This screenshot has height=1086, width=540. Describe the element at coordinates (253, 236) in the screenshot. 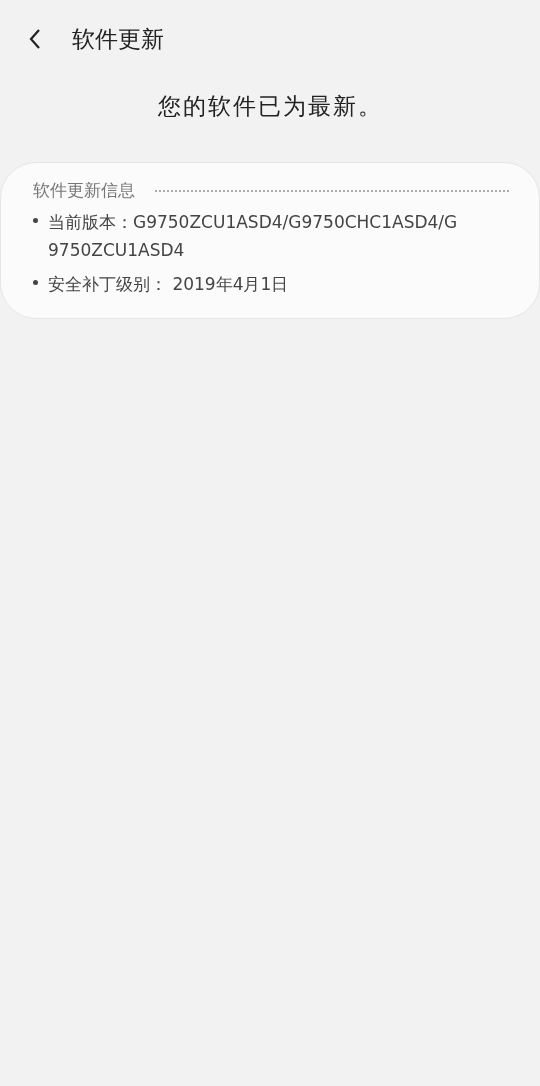

I see `info-text: 当前版本：G9750ZCU1ASD4/G9750CHC1ASD4/G9750ZCU1ASD4` at that location.